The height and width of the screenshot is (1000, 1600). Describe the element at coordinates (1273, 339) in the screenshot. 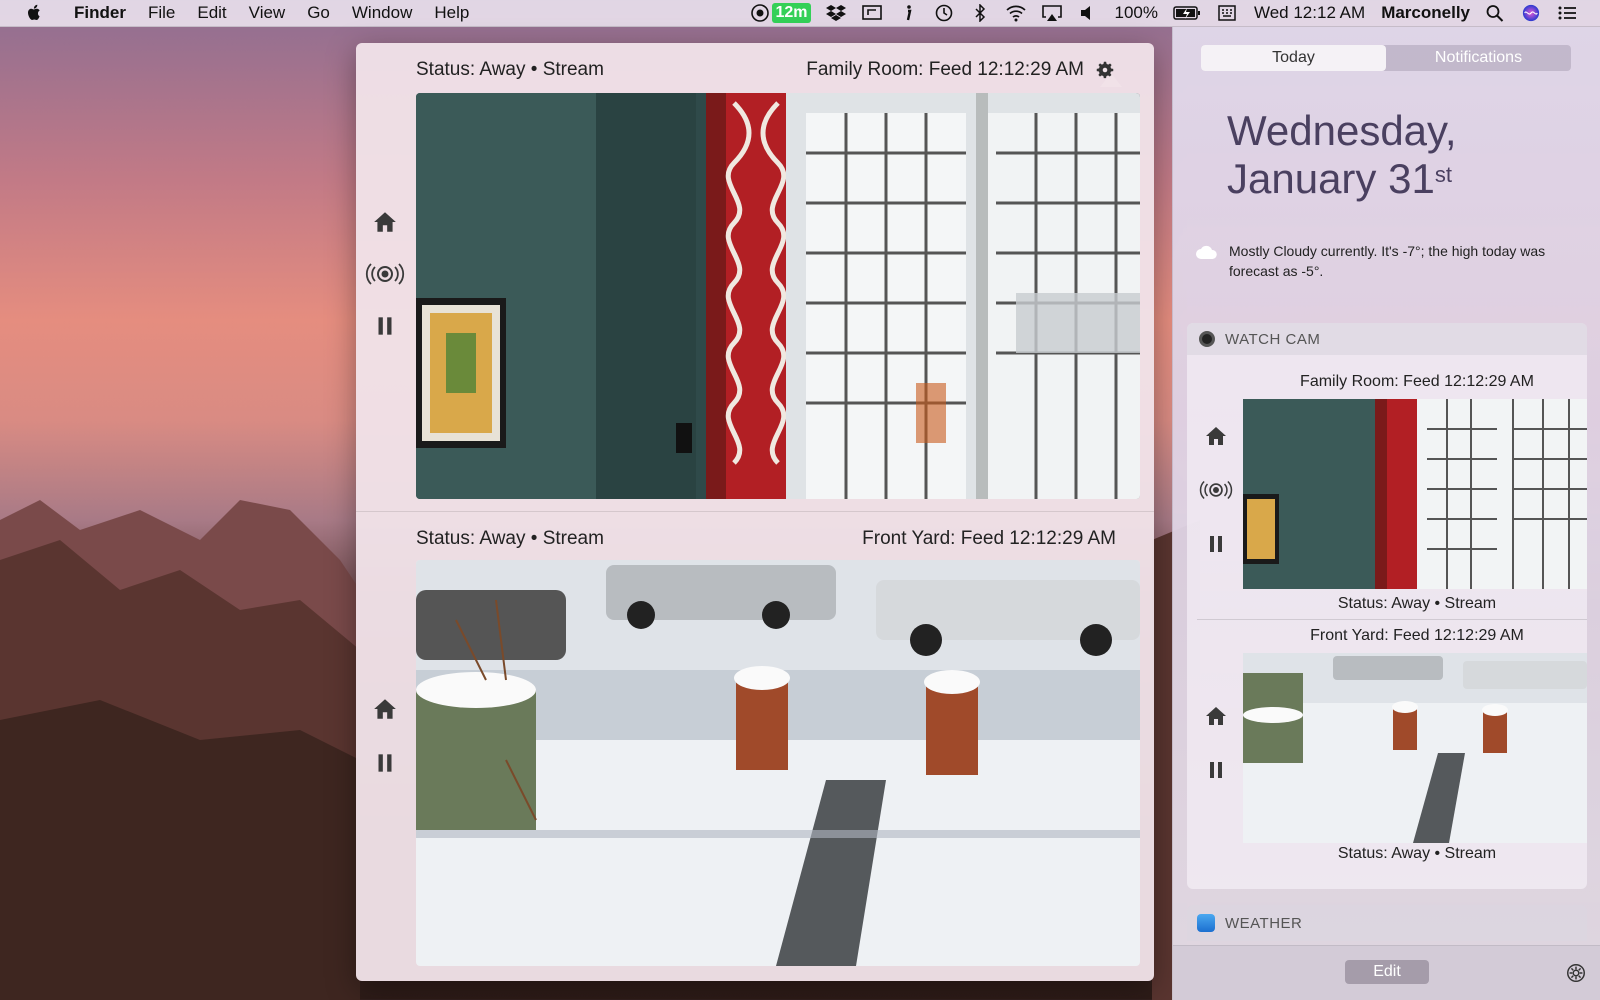

I see `widget-title: WATCH CAM` at that location.